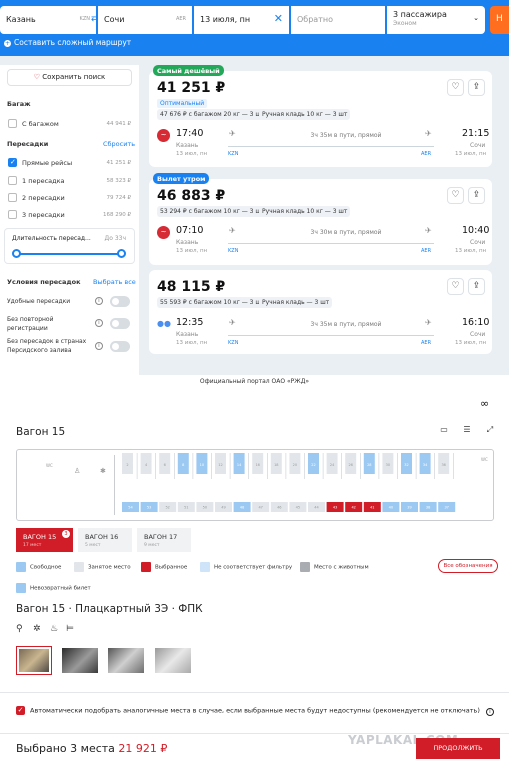 The height and width of the screenshot is (770, 509). I want to click on selected-summary: Выбрано 3 места 21 921 ₽, so click(91, 748).